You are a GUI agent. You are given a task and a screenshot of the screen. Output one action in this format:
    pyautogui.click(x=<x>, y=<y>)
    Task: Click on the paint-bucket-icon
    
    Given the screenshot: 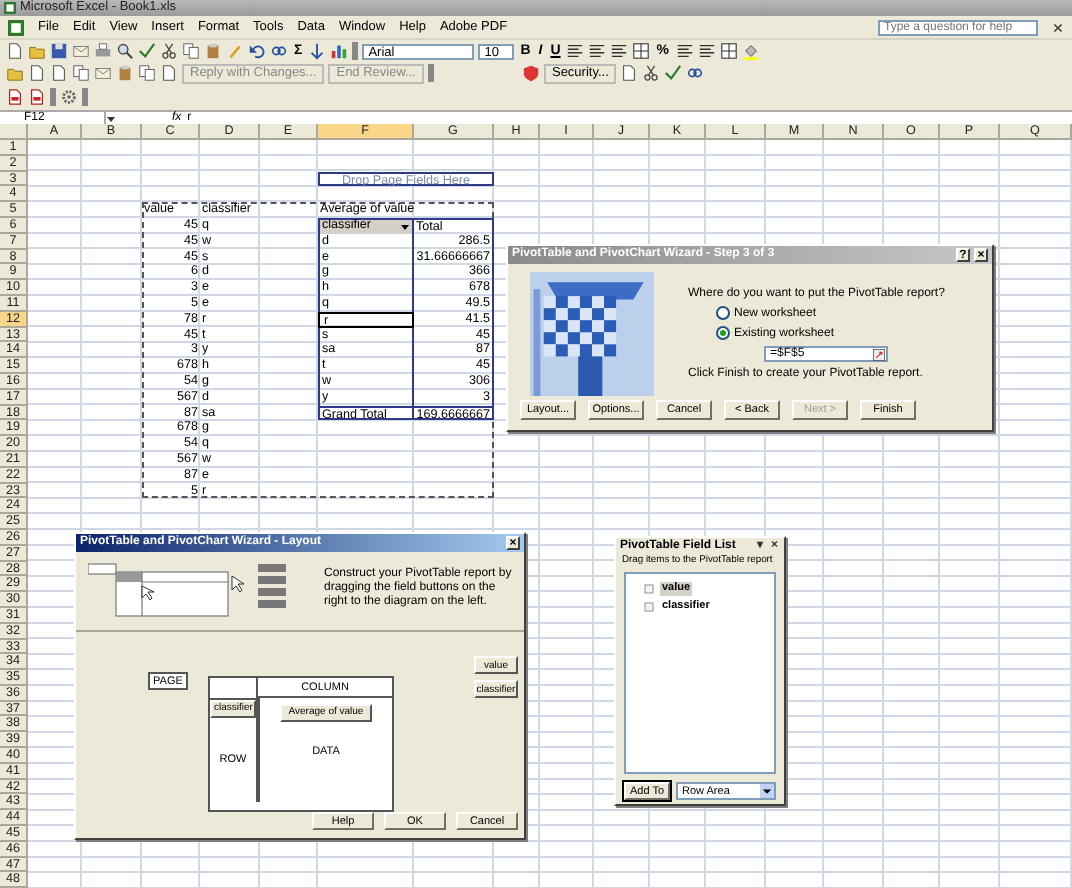 What is the action you would take?
    pyautogui.click(x=750, y=51)
    